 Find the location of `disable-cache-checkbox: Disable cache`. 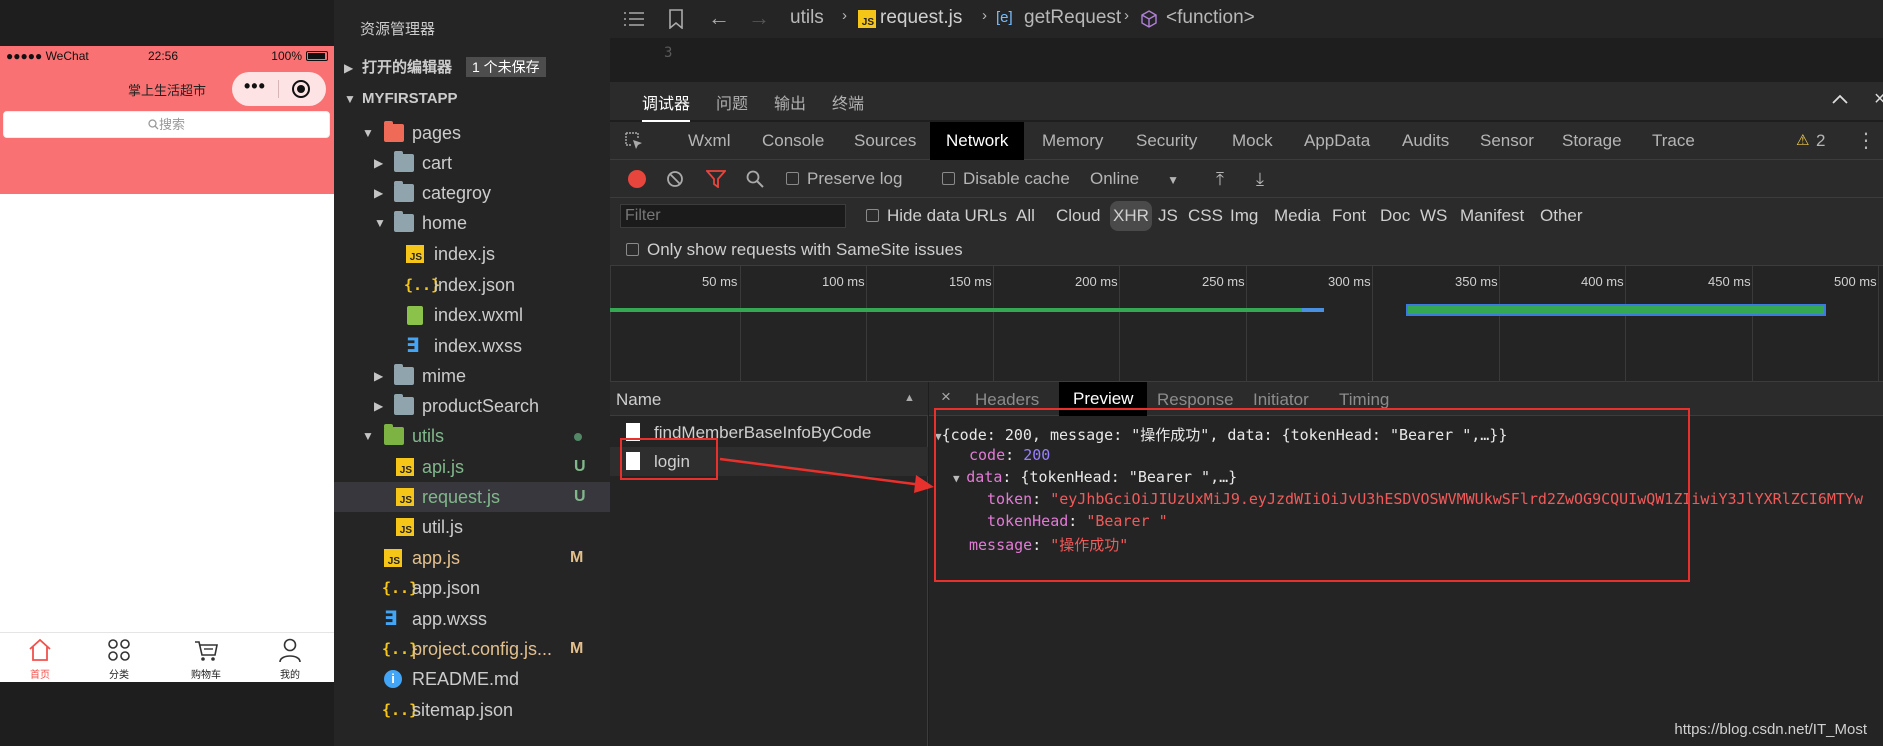

disable-cache-checkbox: Disable cache is located at coordinates (1006, 179).